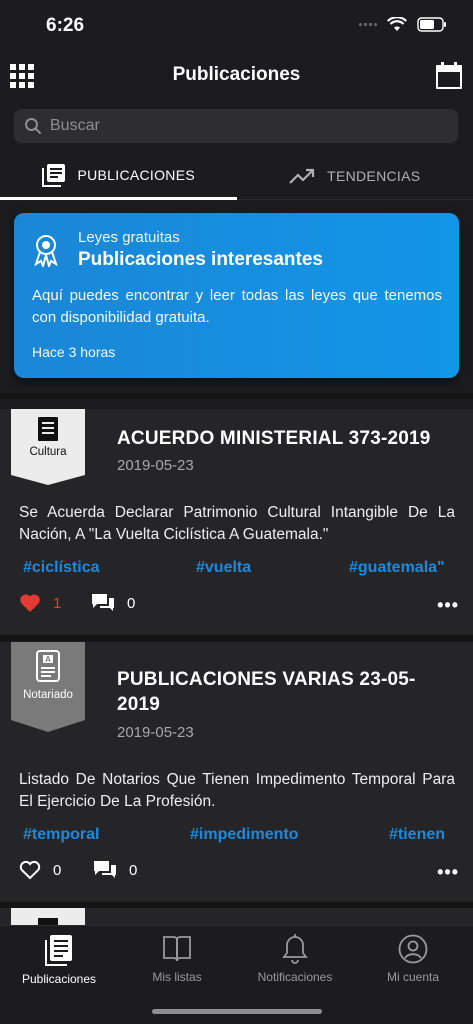 Image resolution: width=473 pixels, height=1024 pixels. What do you see at coordinates (48, 687) in the screenshot?
I see `category-badge: A Notariado` at bounding box center [48, 687].